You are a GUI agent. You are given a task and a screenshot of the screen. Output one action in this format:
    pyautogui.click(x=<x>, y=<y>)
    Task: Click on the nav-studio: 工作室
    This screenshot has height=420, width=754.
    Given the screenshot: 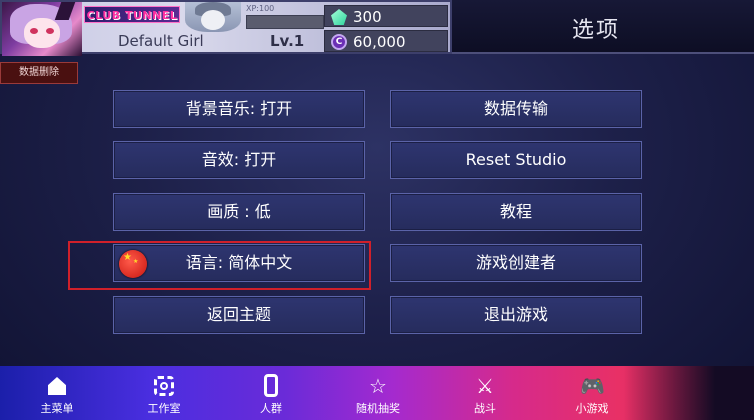 What is the action you would take?
    pyautogui.click(x=164, y=393)
    